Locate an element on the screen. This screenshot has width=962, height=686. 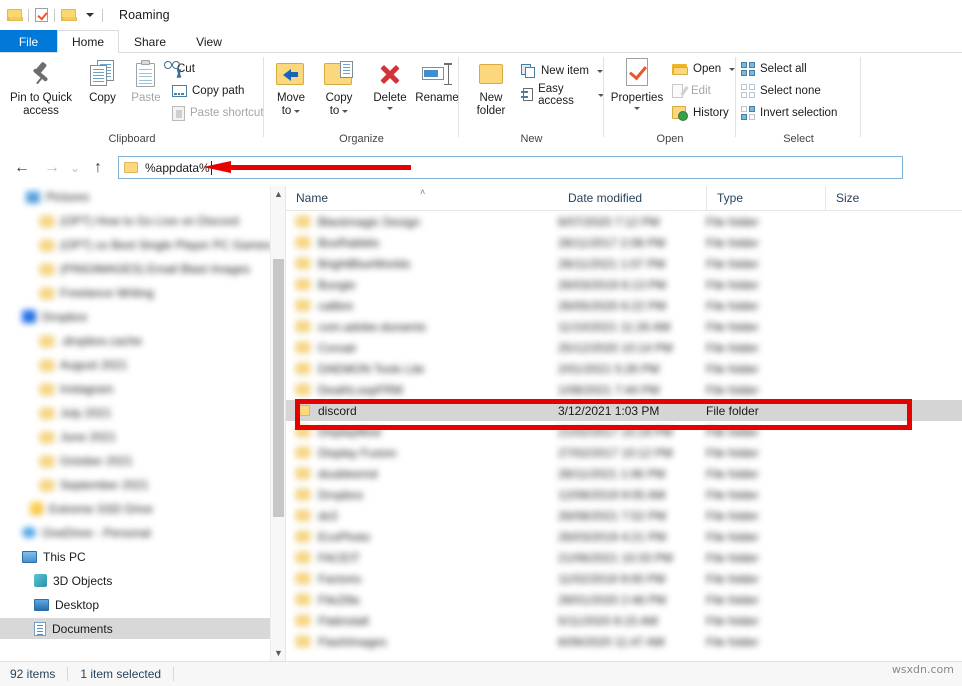
sidebar-item-documents: Documents is located at coordinates (56, 628).